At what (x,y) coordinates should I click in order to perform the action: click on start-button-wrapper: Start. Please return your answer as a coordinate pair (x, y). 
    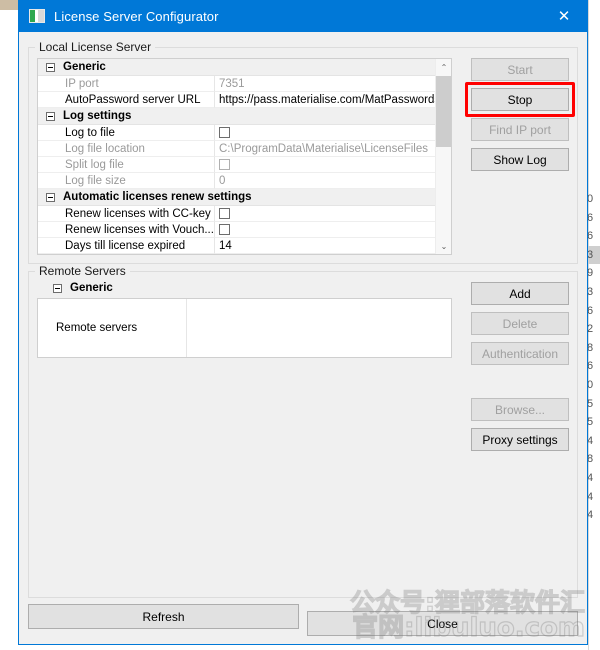
    Looking at the image, I should click on (520, 69).